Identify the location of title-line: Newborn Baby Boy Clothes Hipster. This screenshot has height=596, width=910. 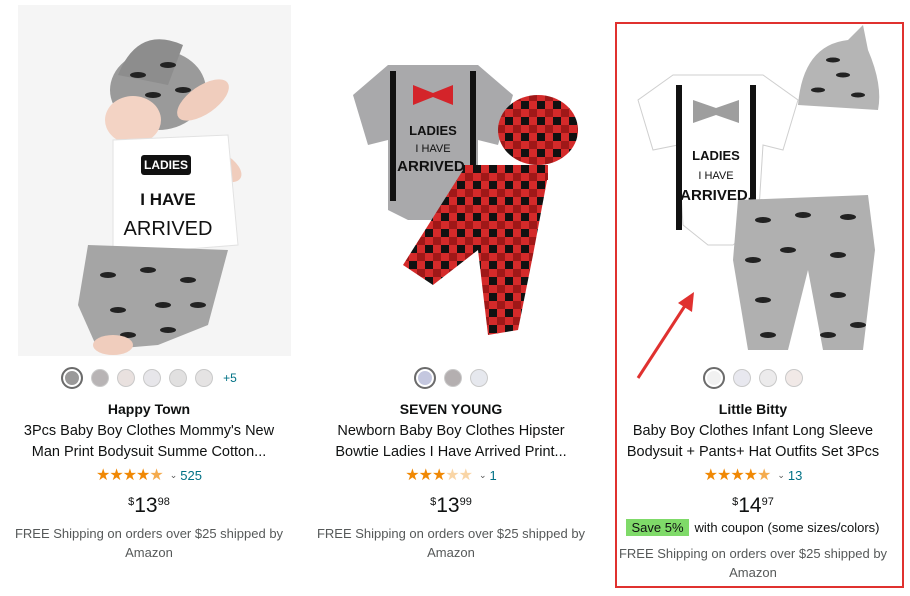
(451, 431).